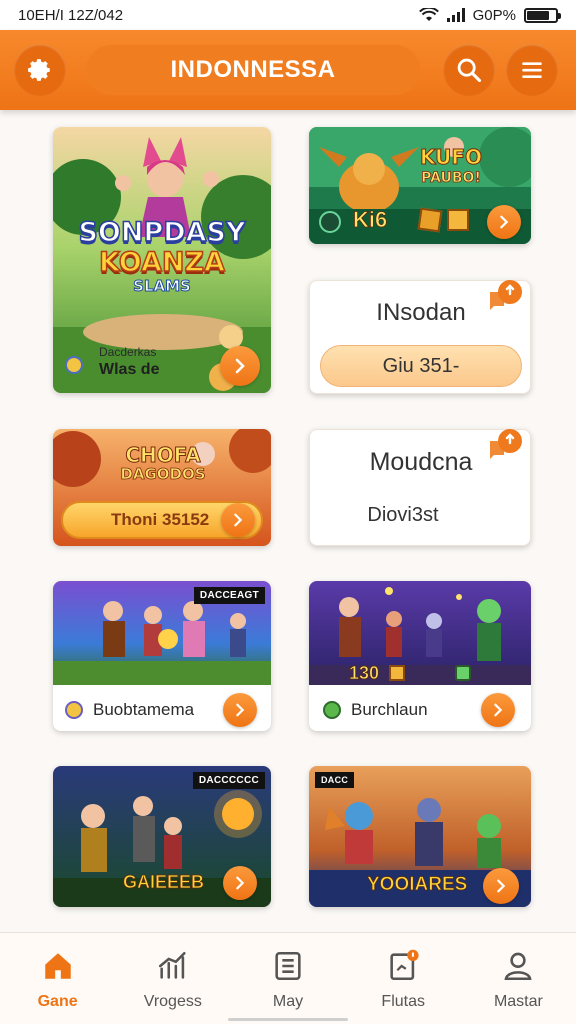  What do you see at coordinates (389, 709) in the screenshot?
I see `card-label: Burchlaun` at bounding box center [389, 709].